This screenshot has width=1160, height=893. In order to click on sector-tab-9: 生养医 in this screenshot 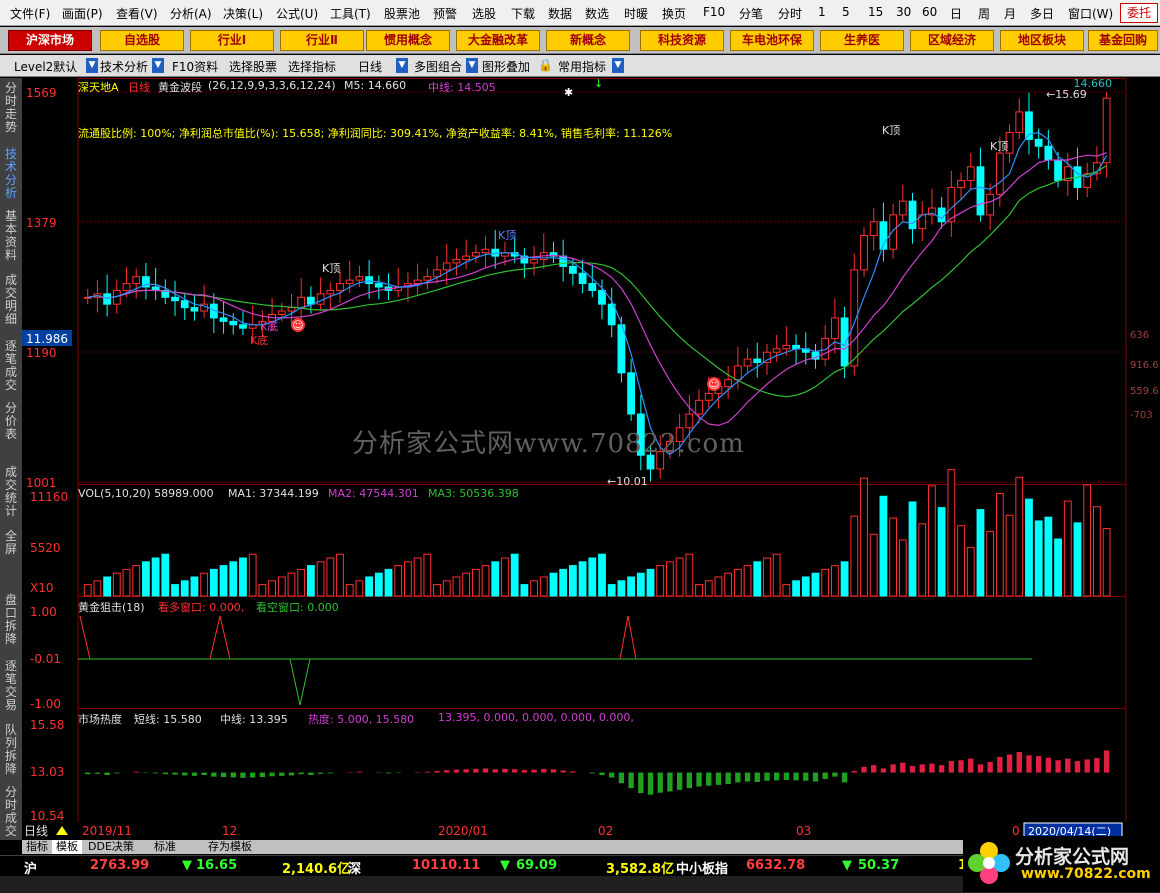, I will do `click(862, 40)`.